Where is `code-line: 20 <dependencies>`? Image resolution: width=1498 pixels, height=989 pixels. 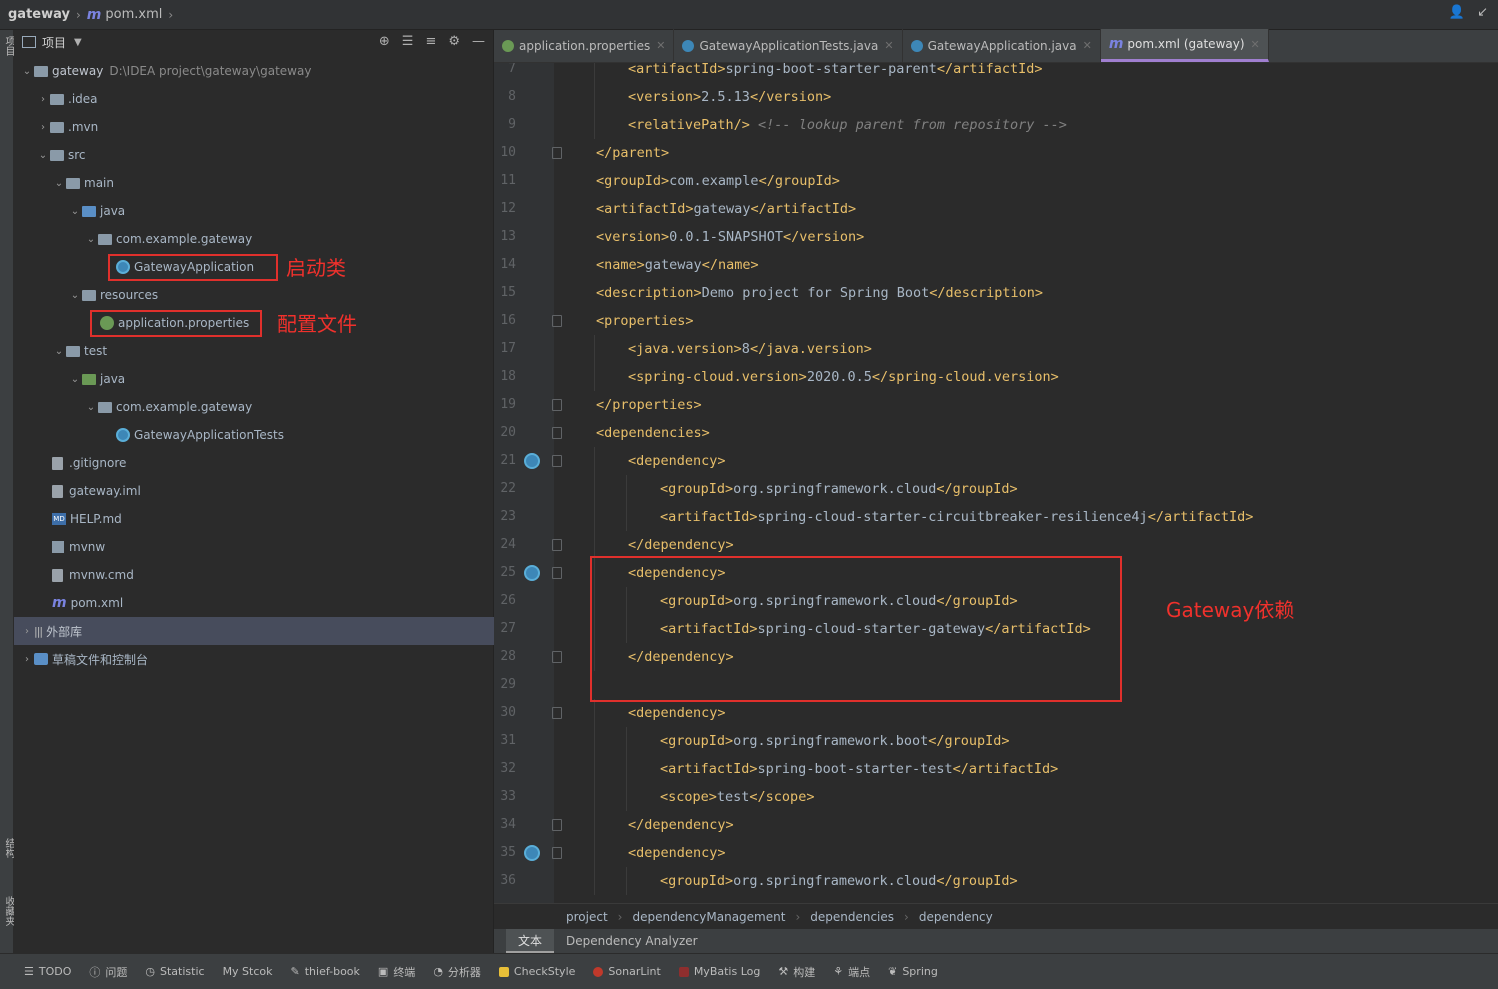 code-line: 20 <dependencies> is located at coordinates (996, 433).